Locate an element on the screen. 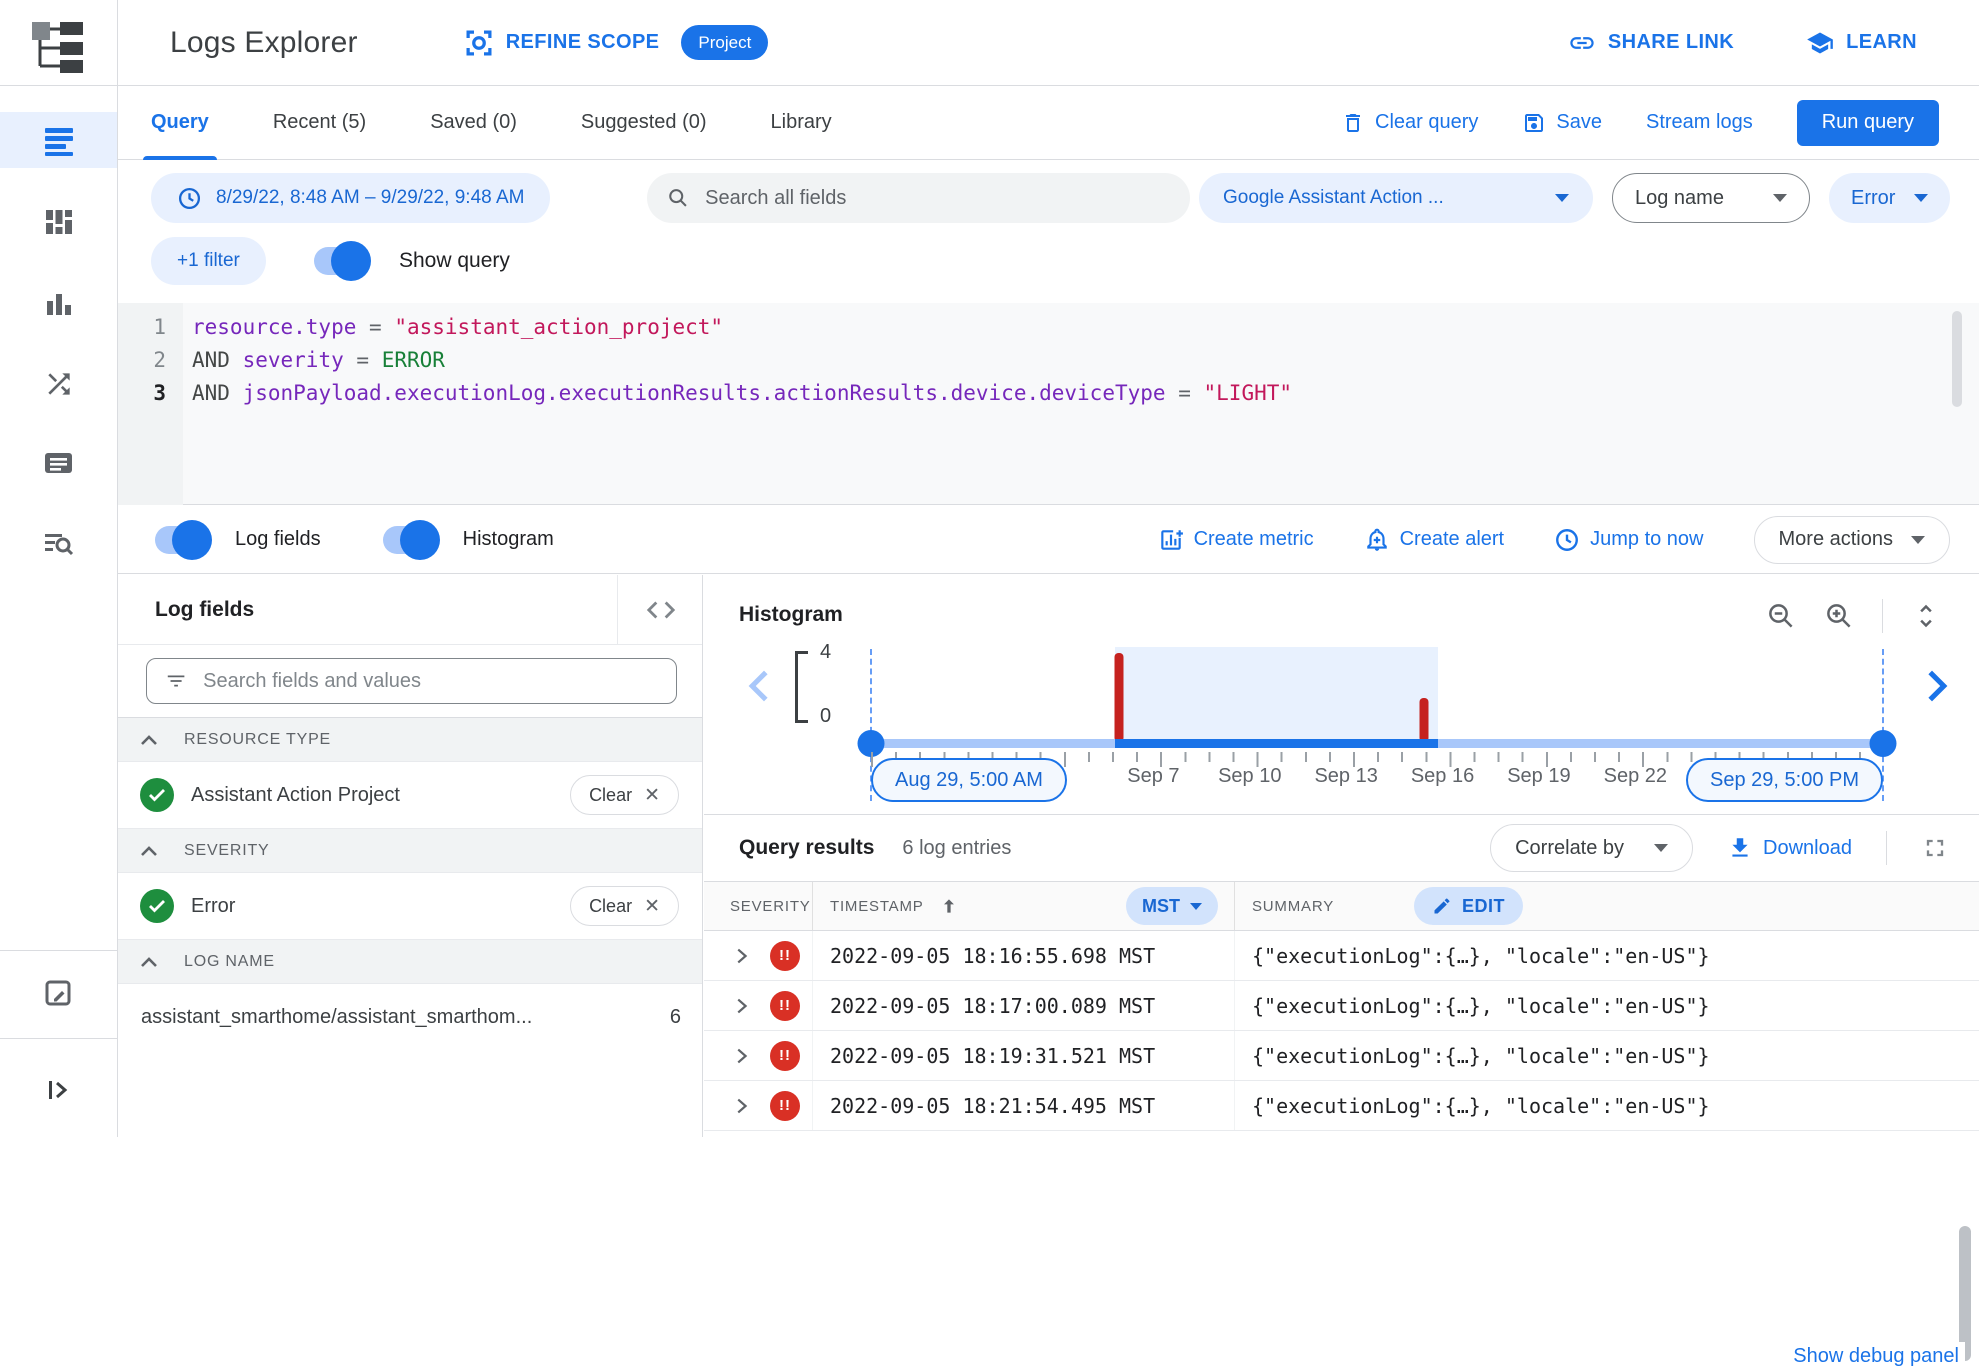 This screenshot has width=1979, height=1371. column-timestamp: TIMESTAMP is located at coordinates (877, 906).